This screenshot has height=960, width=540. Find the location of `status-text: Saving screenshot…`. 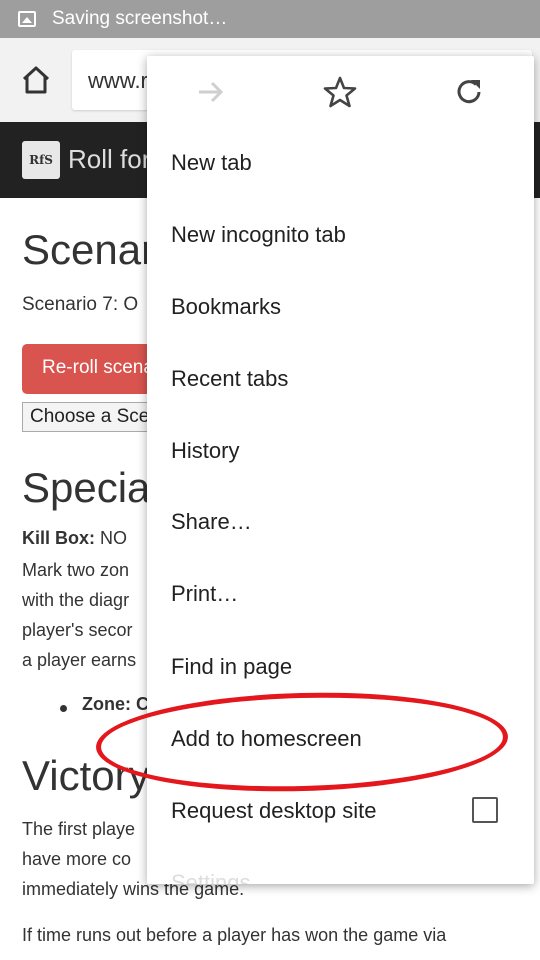

status-text: Saving screenshot… is located at coordinates (140, 18).